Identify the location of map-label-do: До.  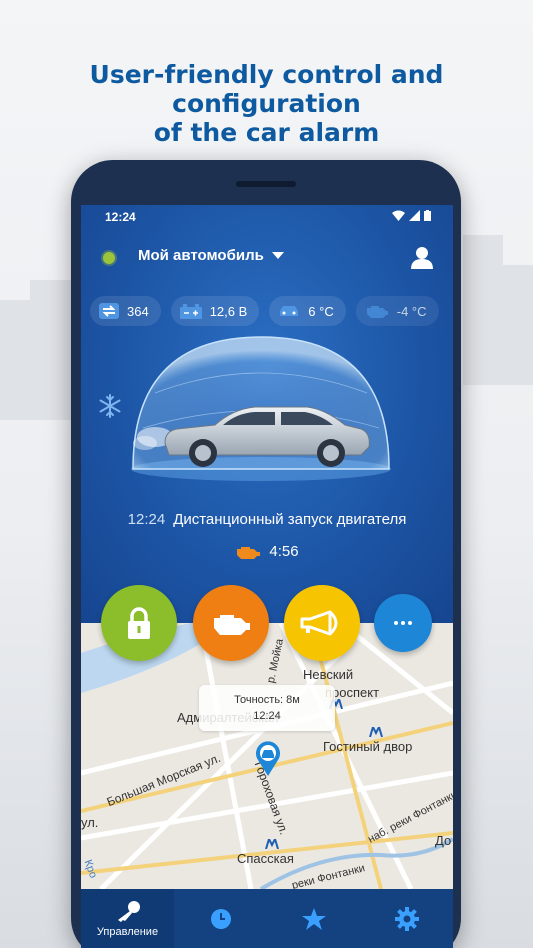
(443, 840).